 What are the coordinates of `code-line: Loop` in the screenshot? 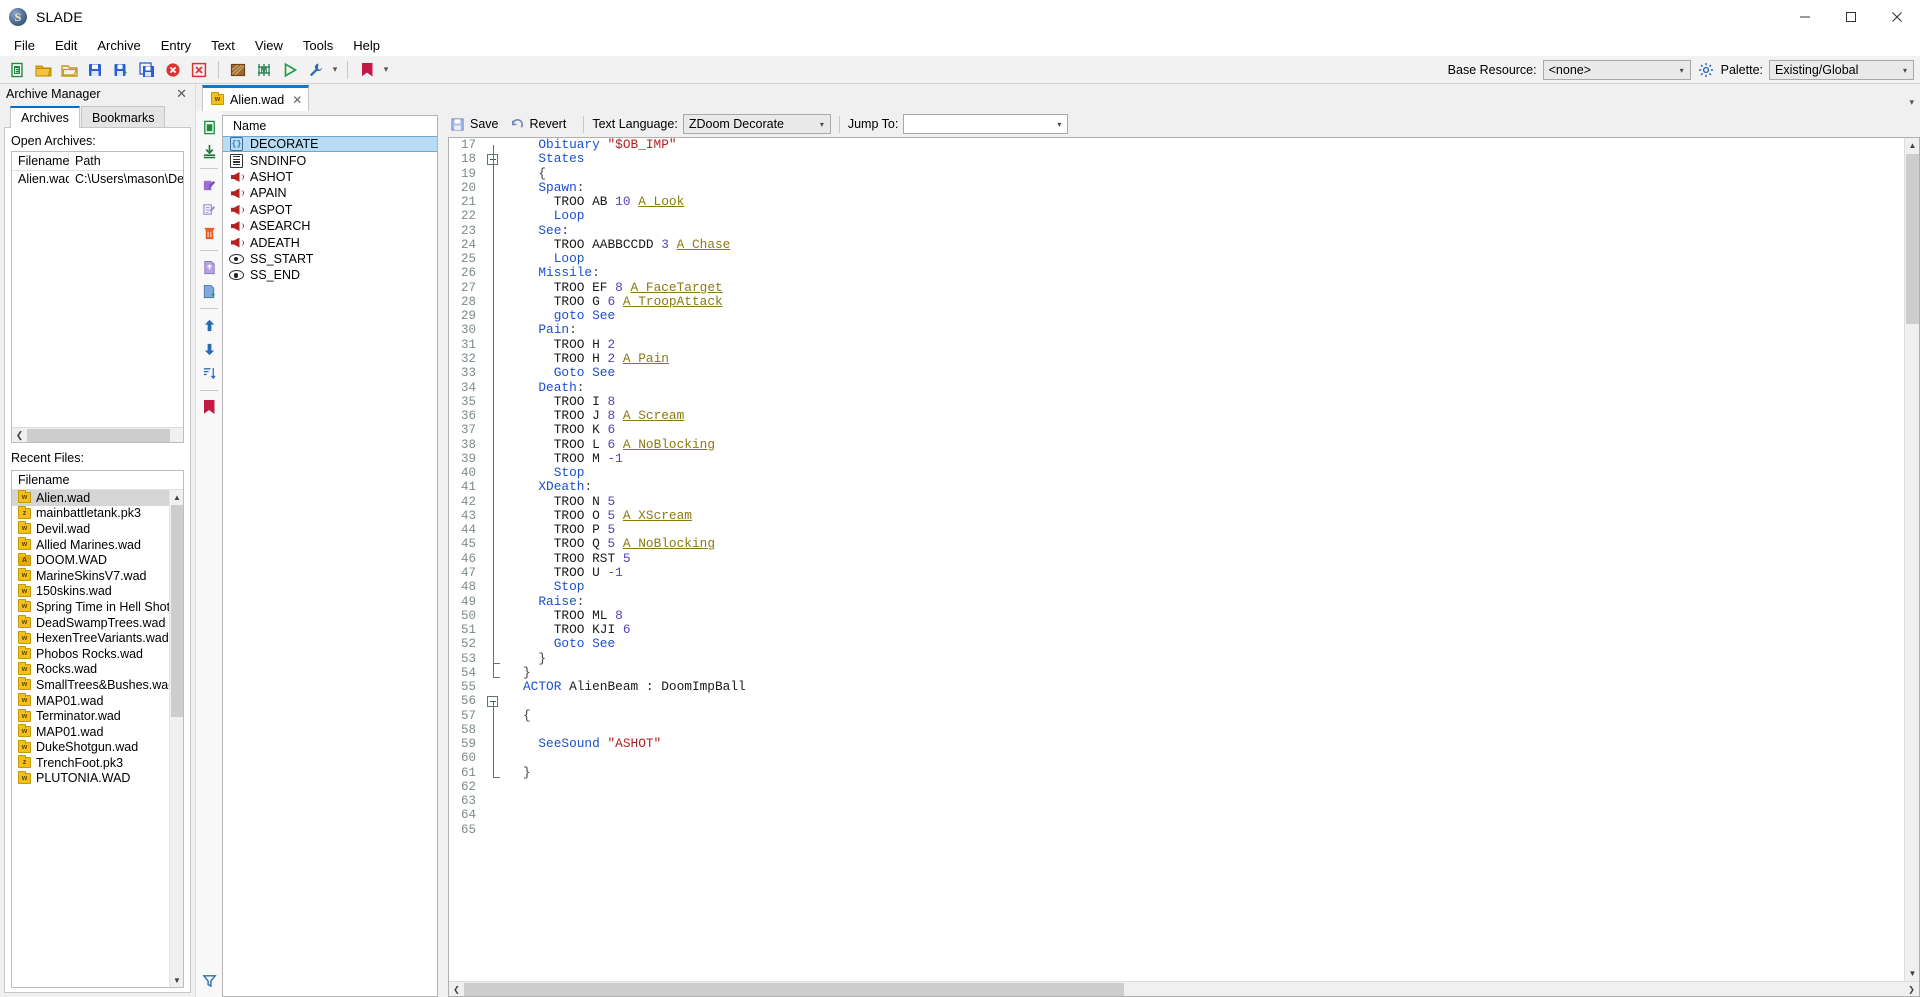 It's located at (1213, 216).